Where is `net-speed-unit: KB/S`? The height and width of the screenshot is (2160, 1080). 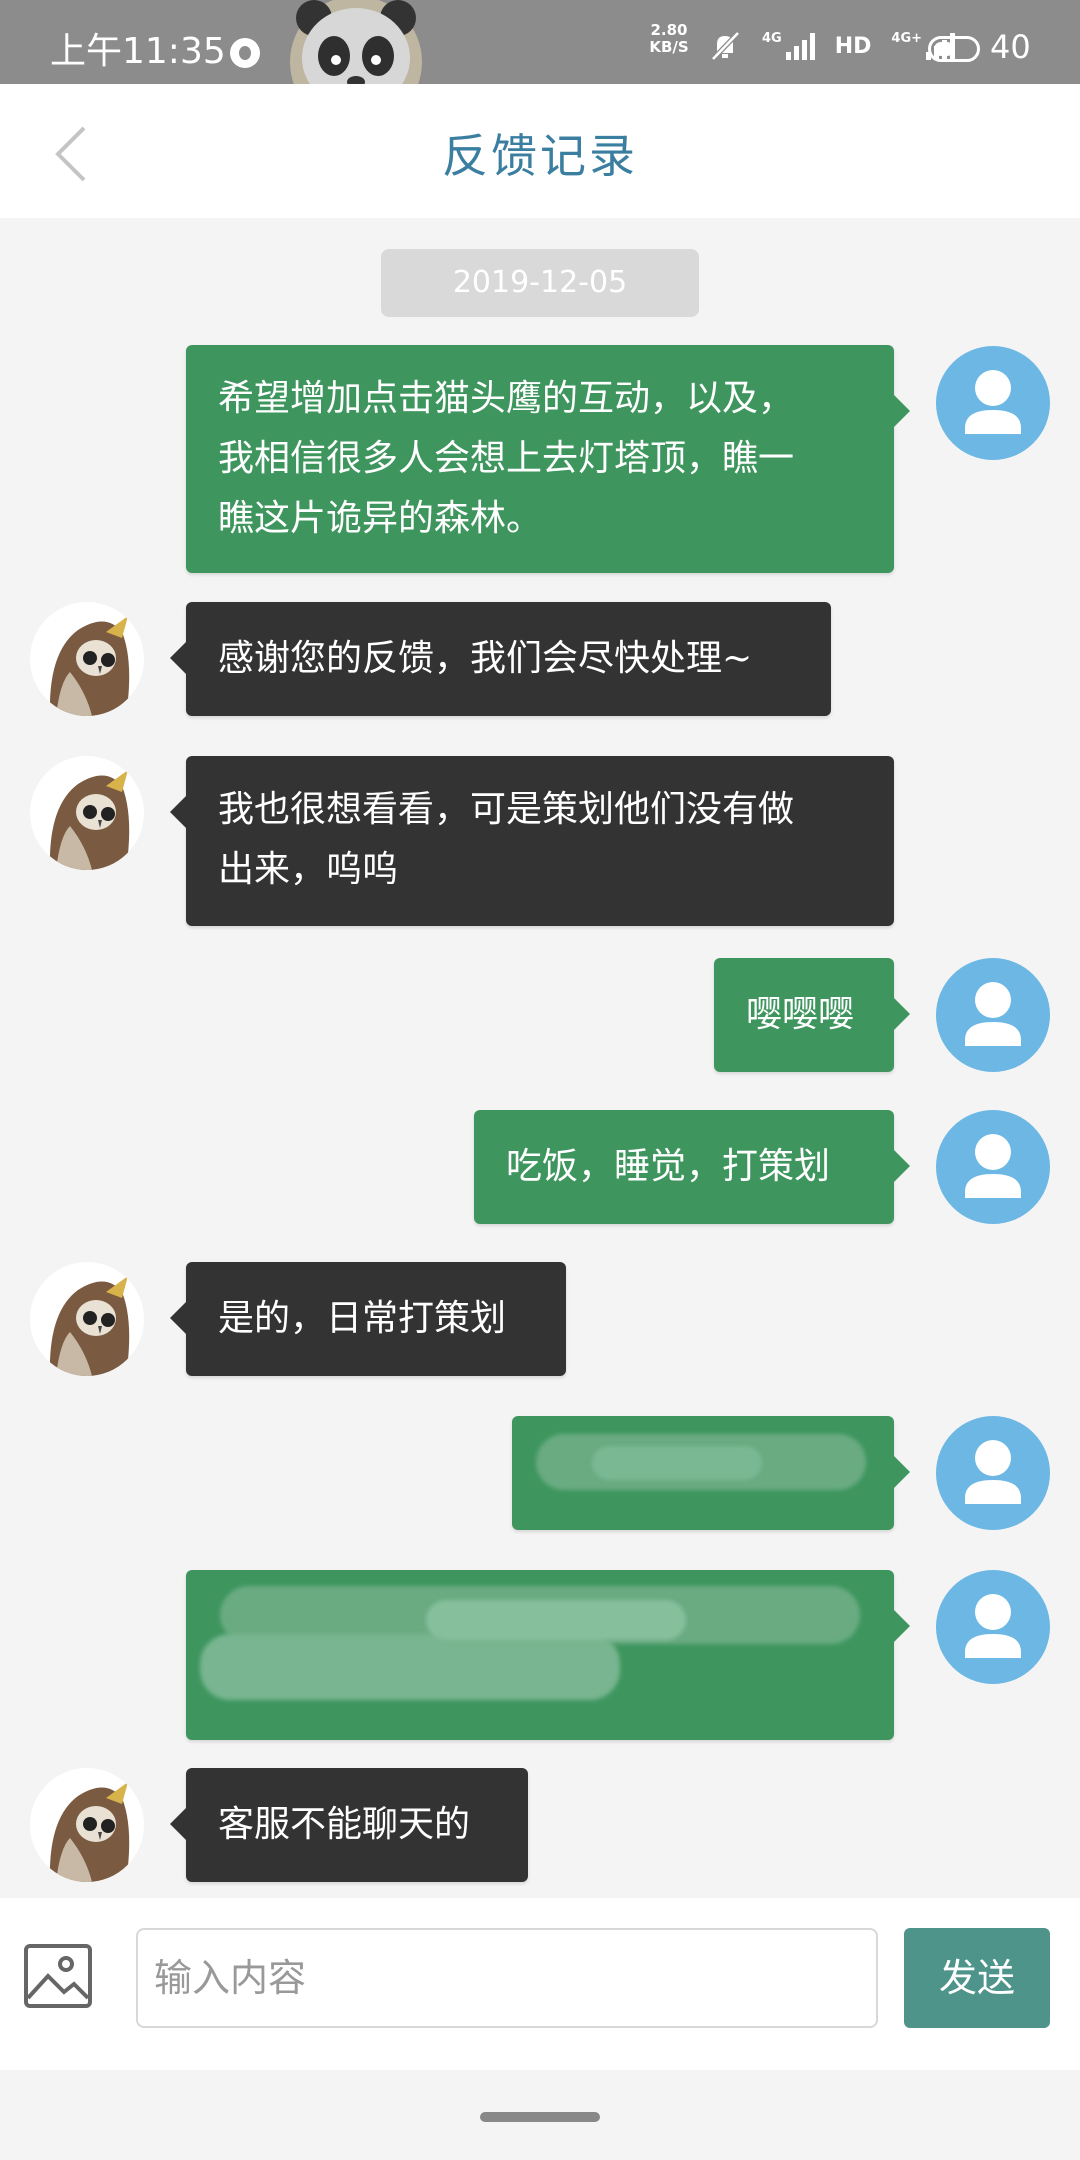
net-speed-unit: KB/S is located at coordinates (669, 47).